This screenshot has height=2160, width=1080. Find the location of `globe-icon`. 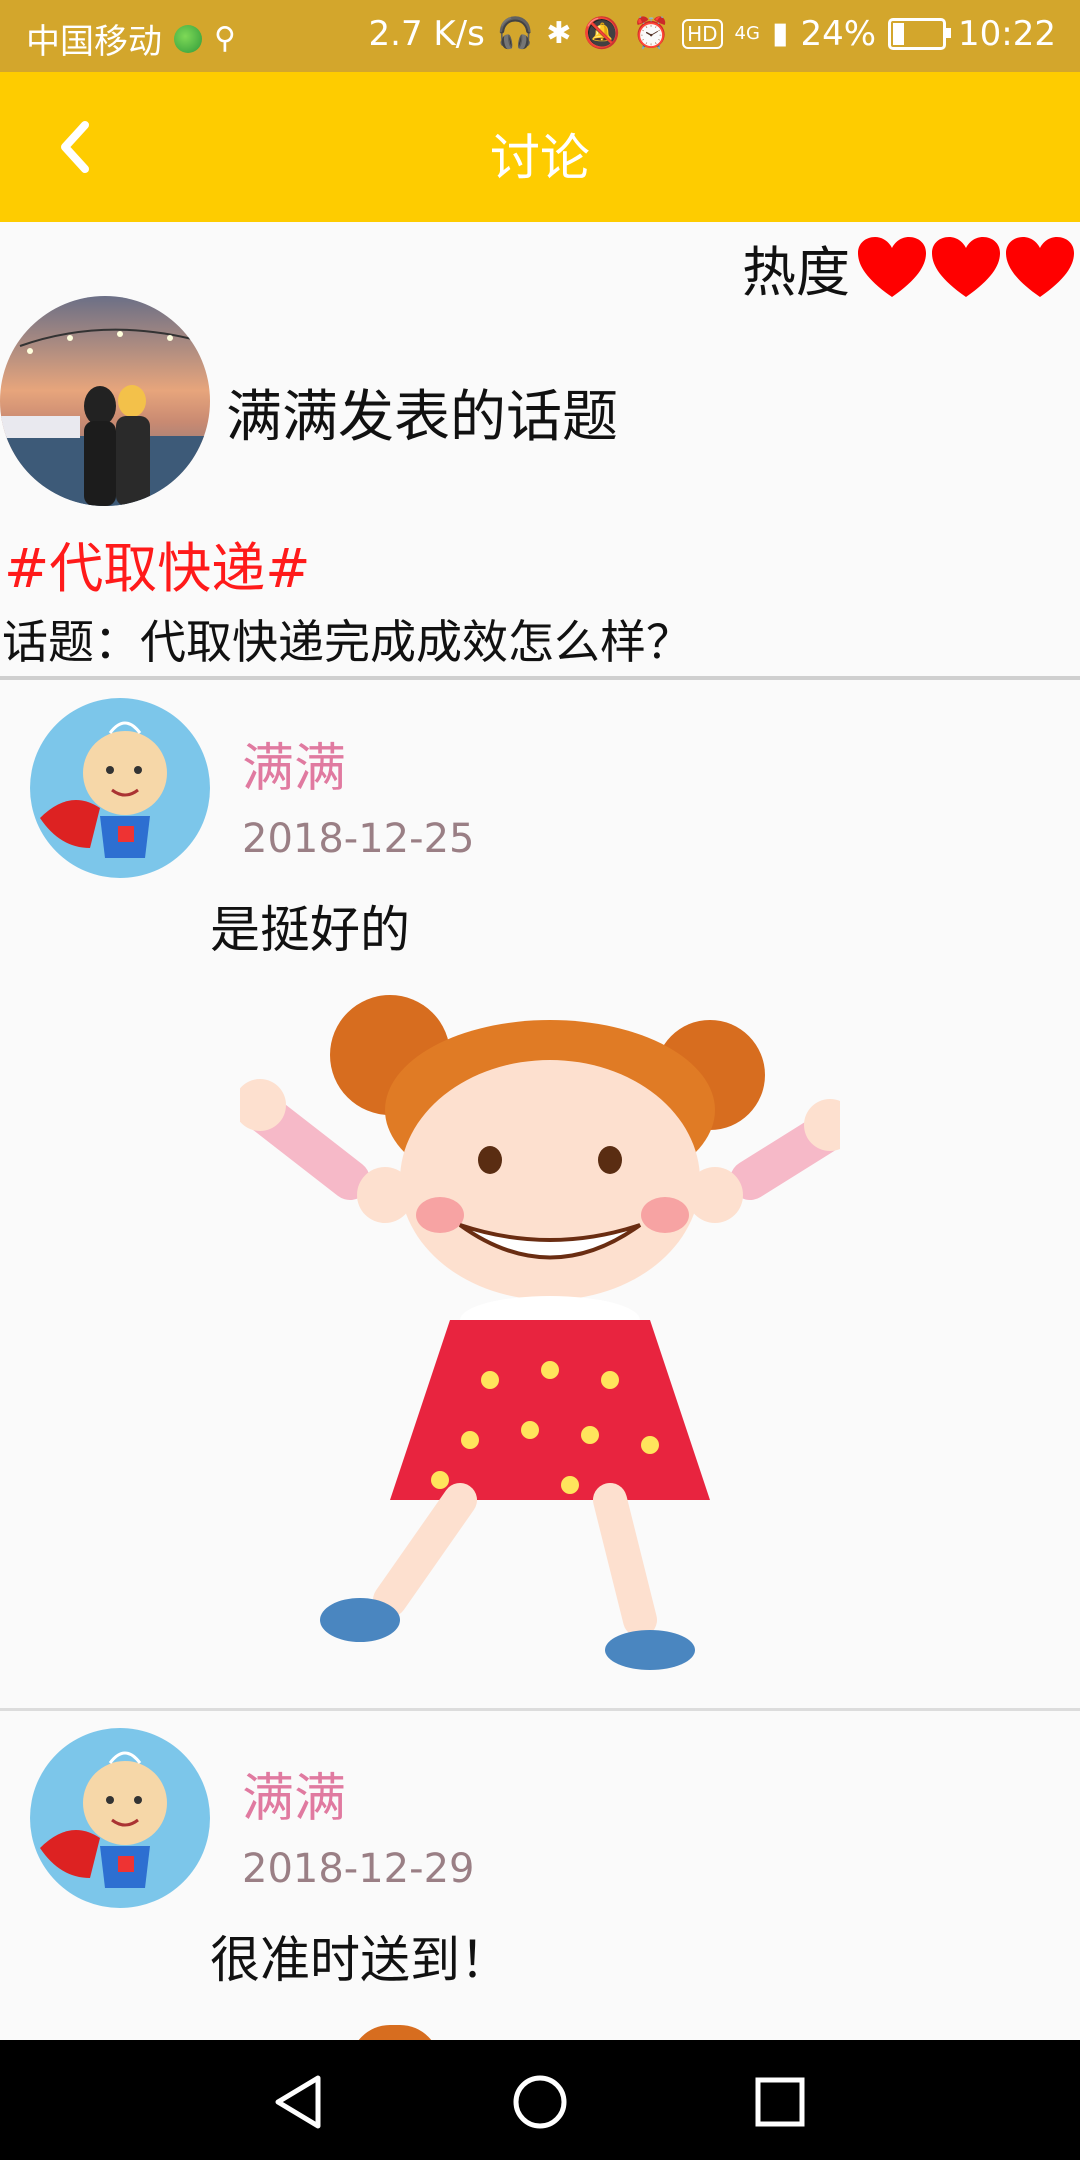

globe-icon is located at coordinates (188, 38).